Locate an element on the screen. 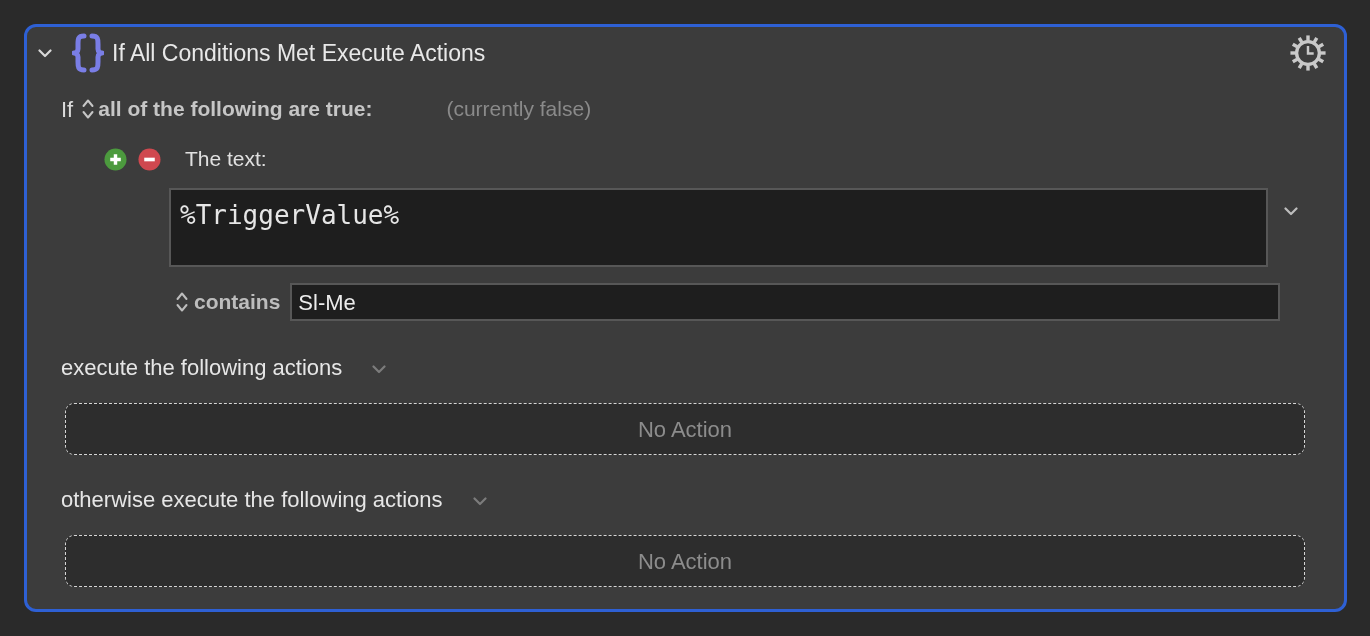 Image resolution: width=1370 pixels, height=636 pixels. condition-label: The text: is located at coordinates (226, 159).